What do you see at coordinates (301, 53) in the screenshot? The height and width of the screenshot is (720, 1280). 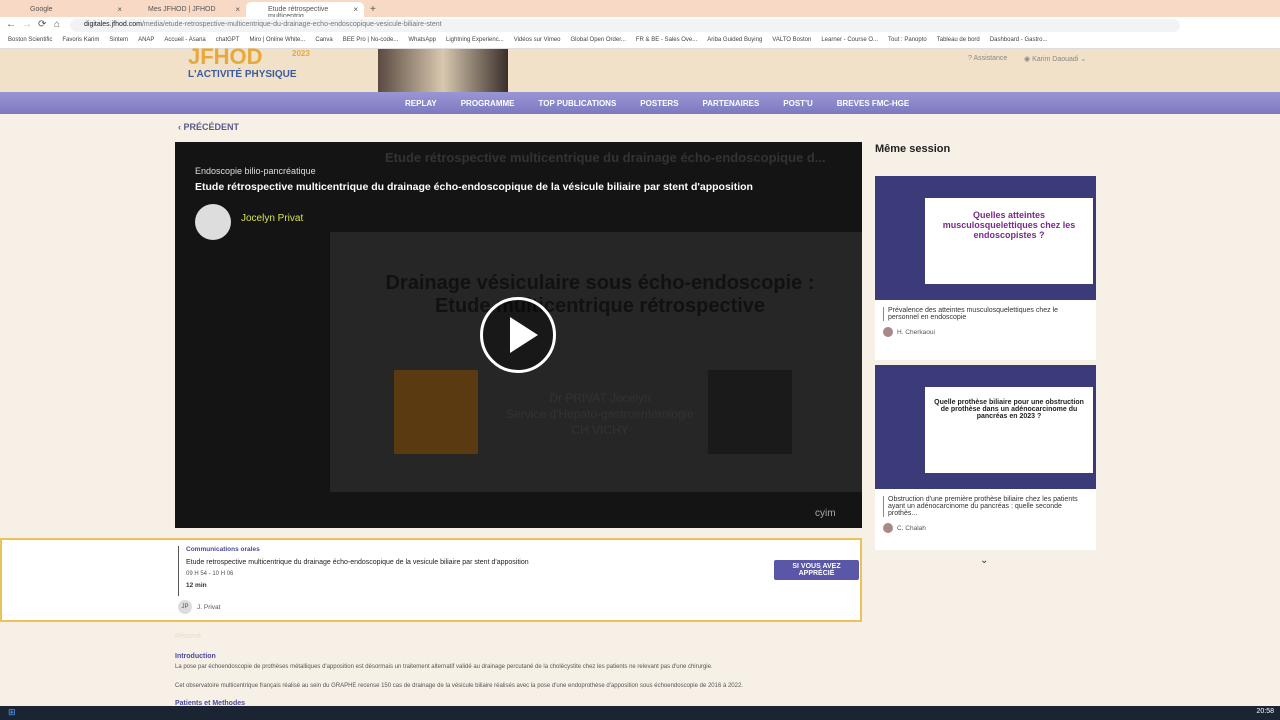 I see `logo-year: 2023` at bounding box center [301, 53].